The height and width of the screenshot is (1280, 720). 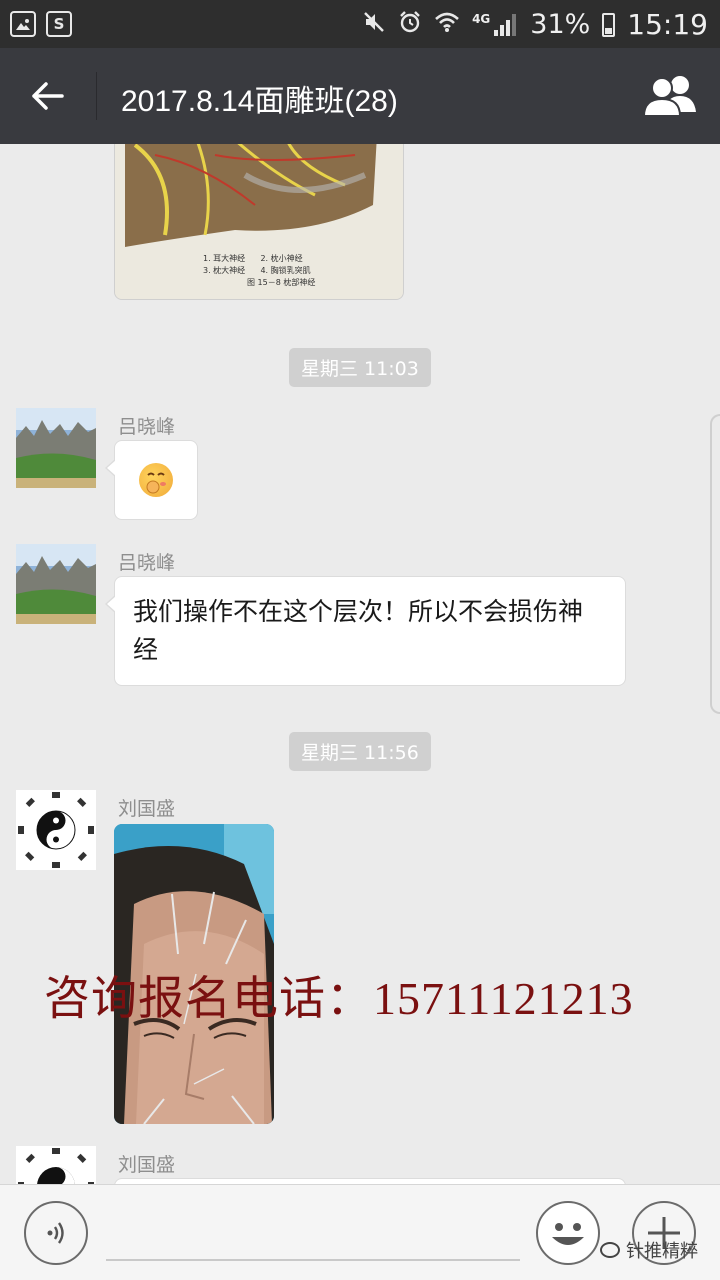 What do you see at coordinates (224, 258) in the screenshot?
I see `caption-line-1: 1. 耳大神经` at bounding box center [224, 258].